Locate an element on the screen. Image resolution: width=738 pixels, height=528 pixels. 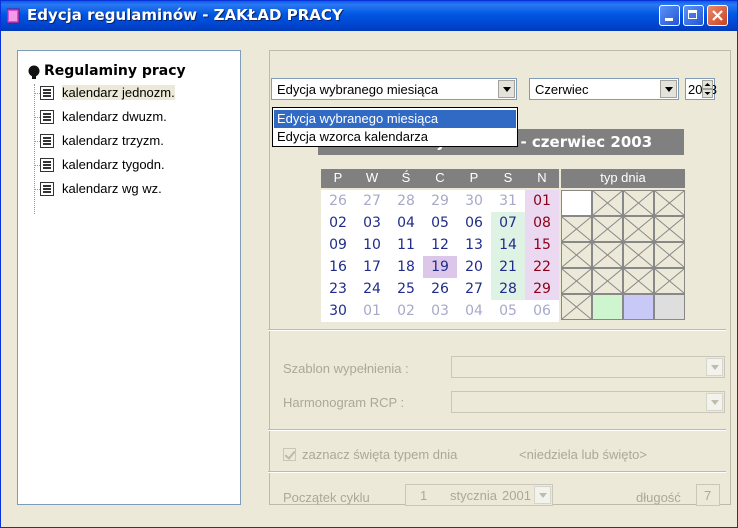
tree-item-kalendarz-trzyzm: kalendarz trzyzm. is located at coordinates (113, 140).